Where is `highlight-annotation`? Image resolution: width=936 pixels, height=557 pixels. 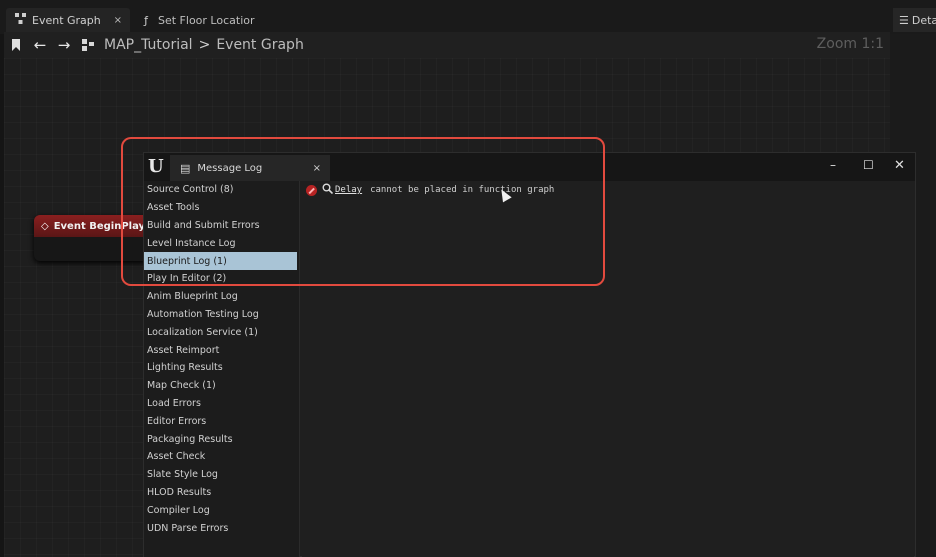 highlight-annotation is located at coordinates (363, 211).